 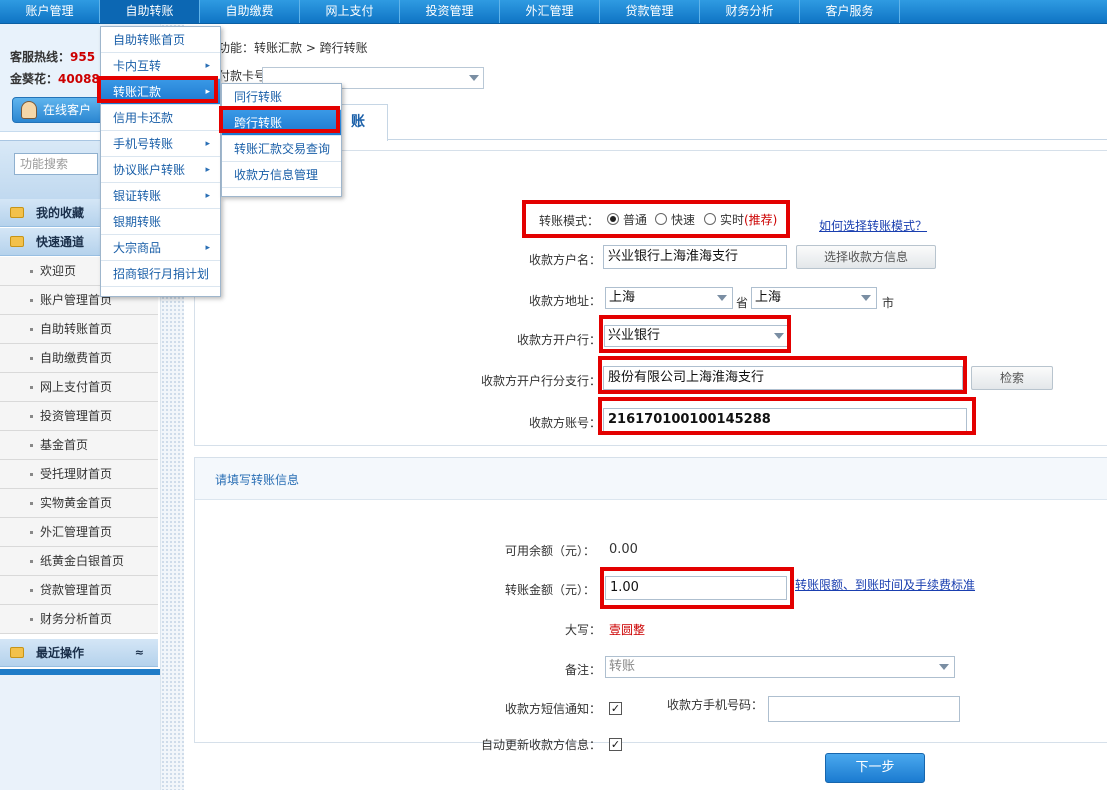 I want to click on nav-account-mgmt: 账户管理, so click(x=50, y=11).